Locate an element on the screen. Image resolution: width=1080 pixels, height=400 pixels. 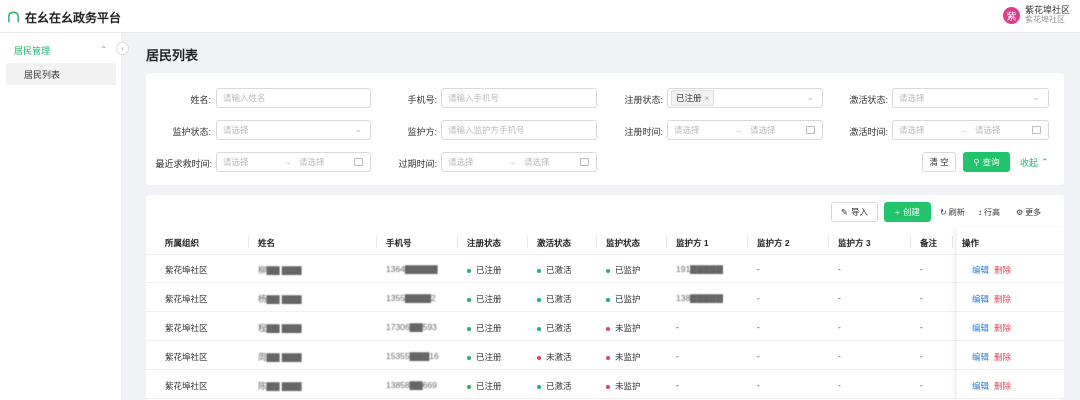
sos-time-range: 请选择 → 请选择 is located at coordinates (293, 162).